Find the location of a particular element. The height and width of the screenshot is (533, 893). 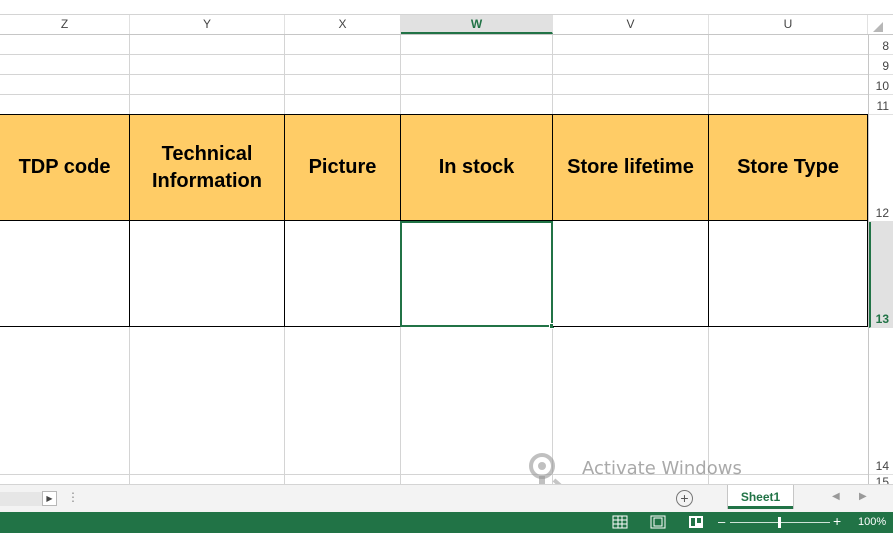

row-header-11: 11 is located at coordinates (881, 105).